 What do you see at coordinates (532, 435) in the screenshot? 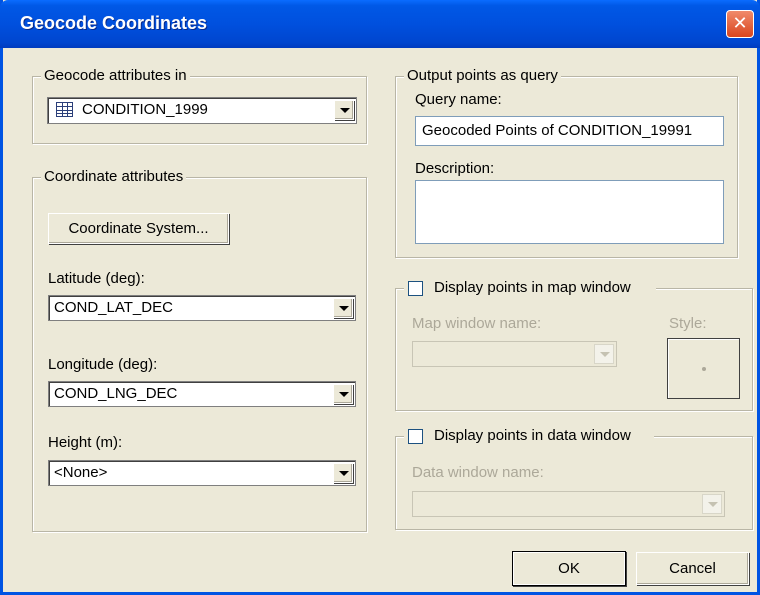
I see `data-window-checkbox-label: Display points in data window` at bounding box center [532, 435].